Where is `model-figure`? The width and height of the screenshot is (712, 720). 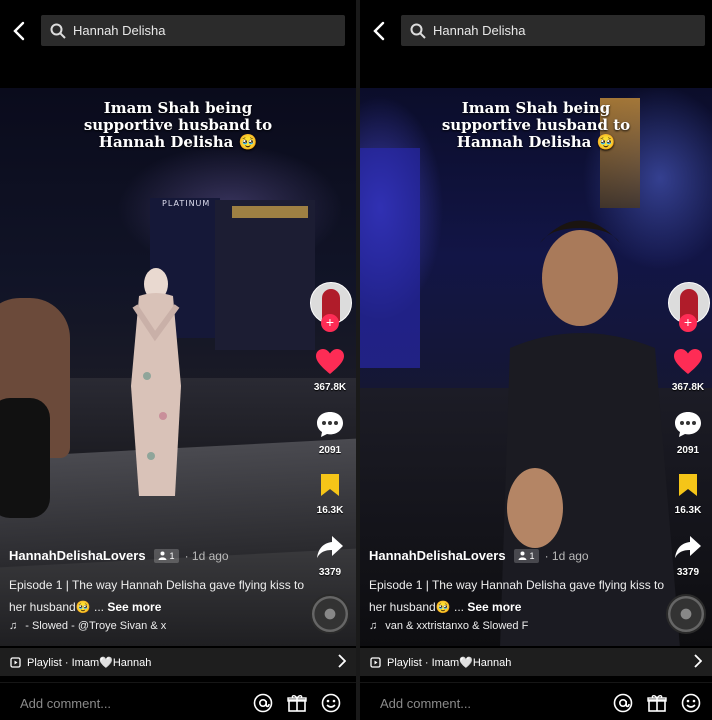 model-figure is located at coordinates (156, 382).